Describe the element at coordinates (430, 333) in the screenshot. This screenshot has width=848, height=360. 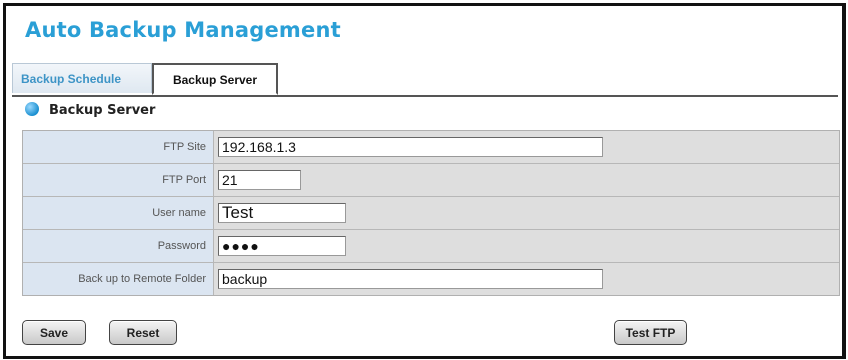
I see `button-bar: Save Reset Test FTP` at that location.